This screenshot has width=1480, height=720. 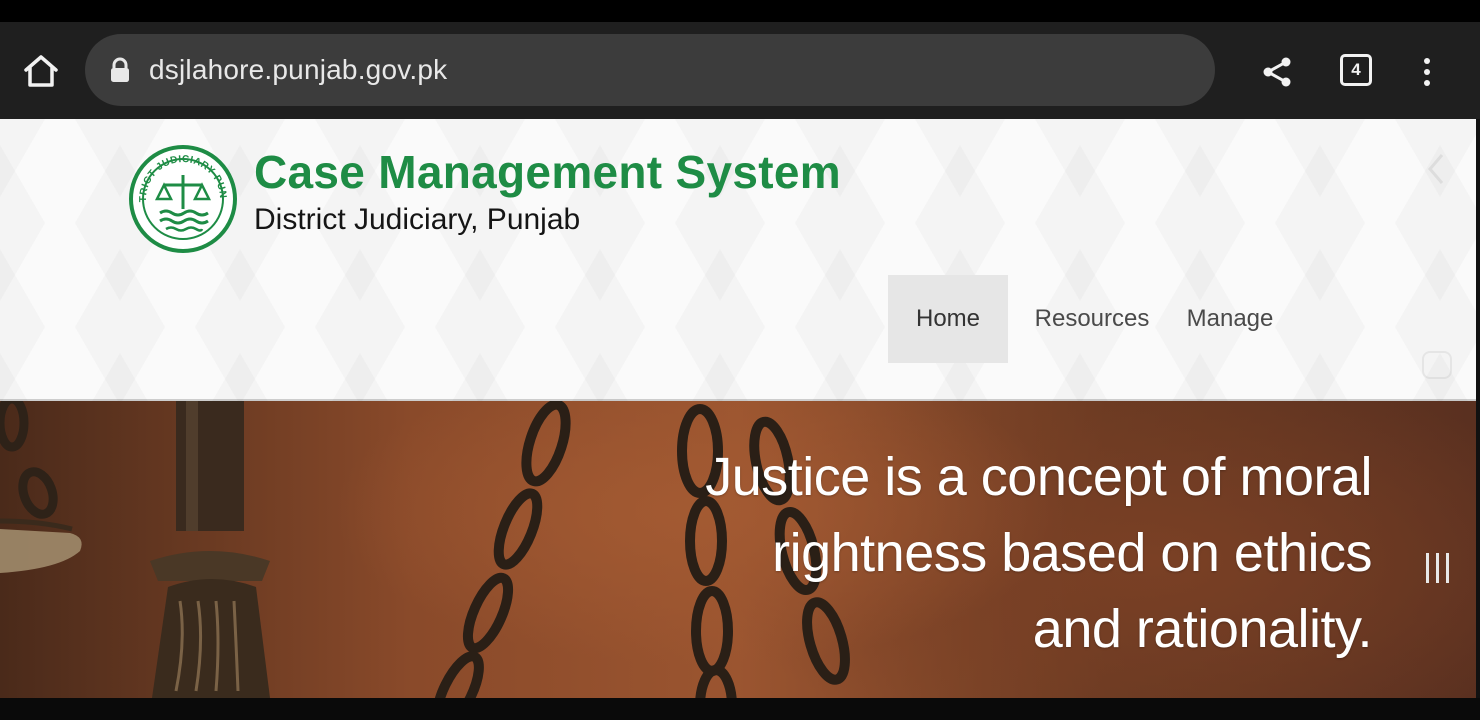 I want to click on nav-item-manage: Manage, so click(x=1230, y=319).